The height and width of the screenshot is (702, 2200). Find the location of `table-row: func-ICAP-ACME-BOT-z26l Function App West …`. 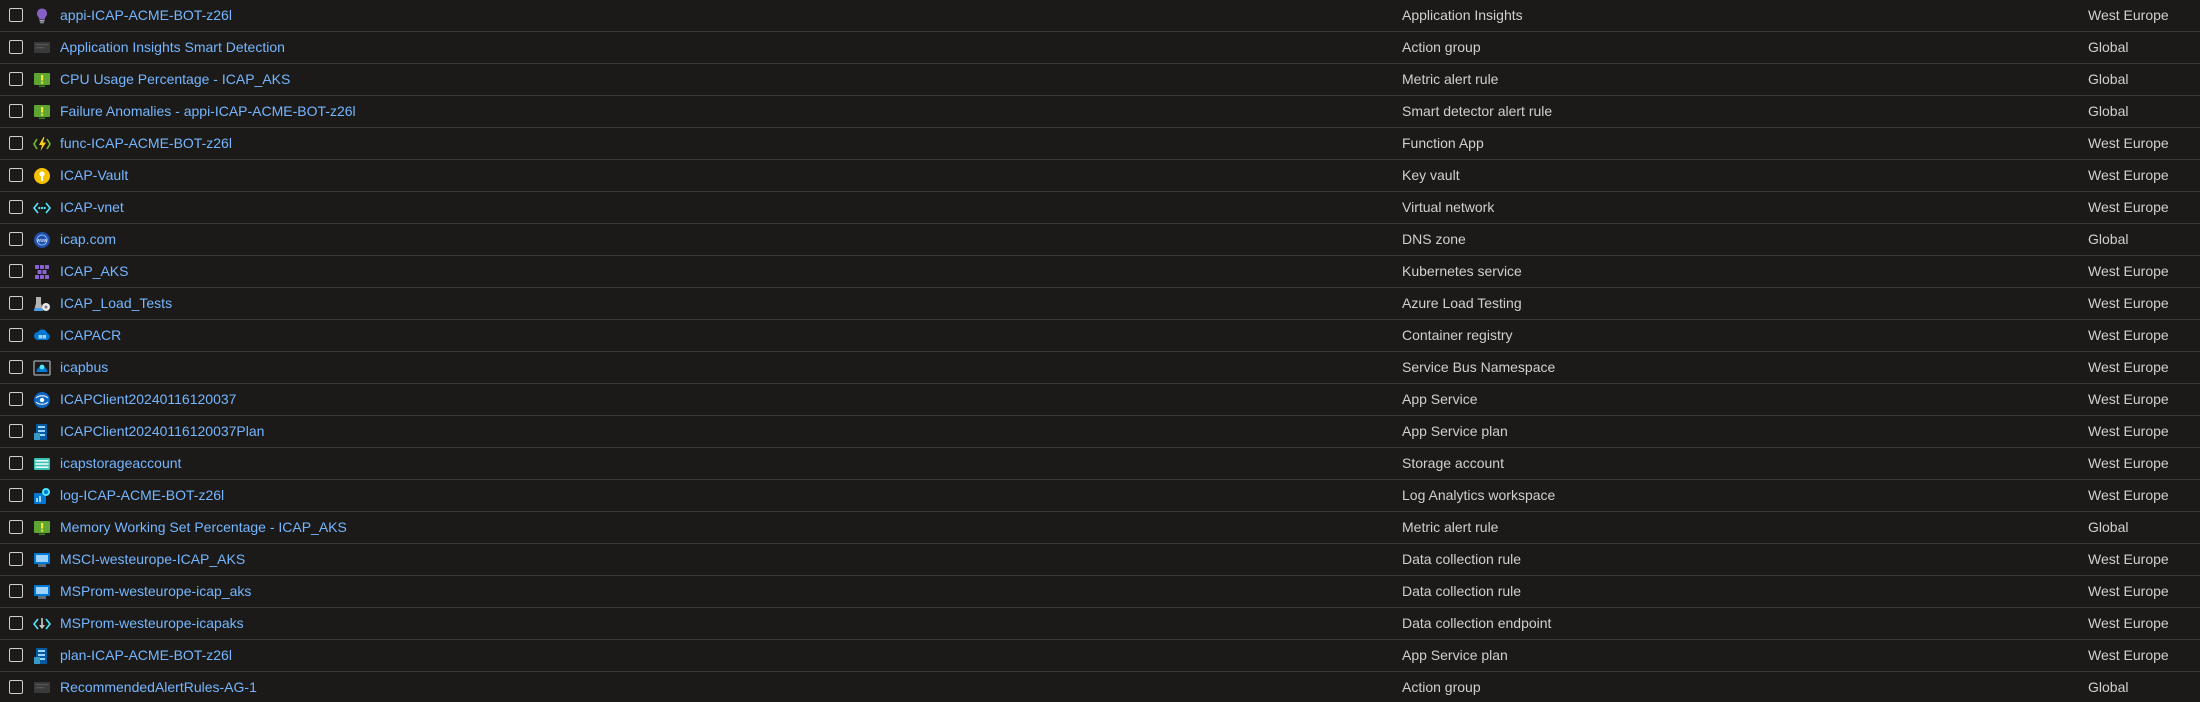

table-row: func-ICAP-ACME-BOT-z26l Function App West … is located at coordinates (1100, 144).